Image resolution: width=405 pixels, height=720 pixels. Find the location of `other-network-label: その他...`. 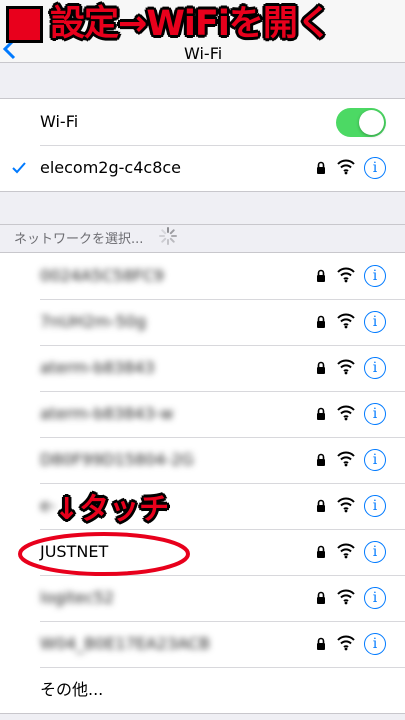

other-network-label: その他... is located at coordinates (72, 689).